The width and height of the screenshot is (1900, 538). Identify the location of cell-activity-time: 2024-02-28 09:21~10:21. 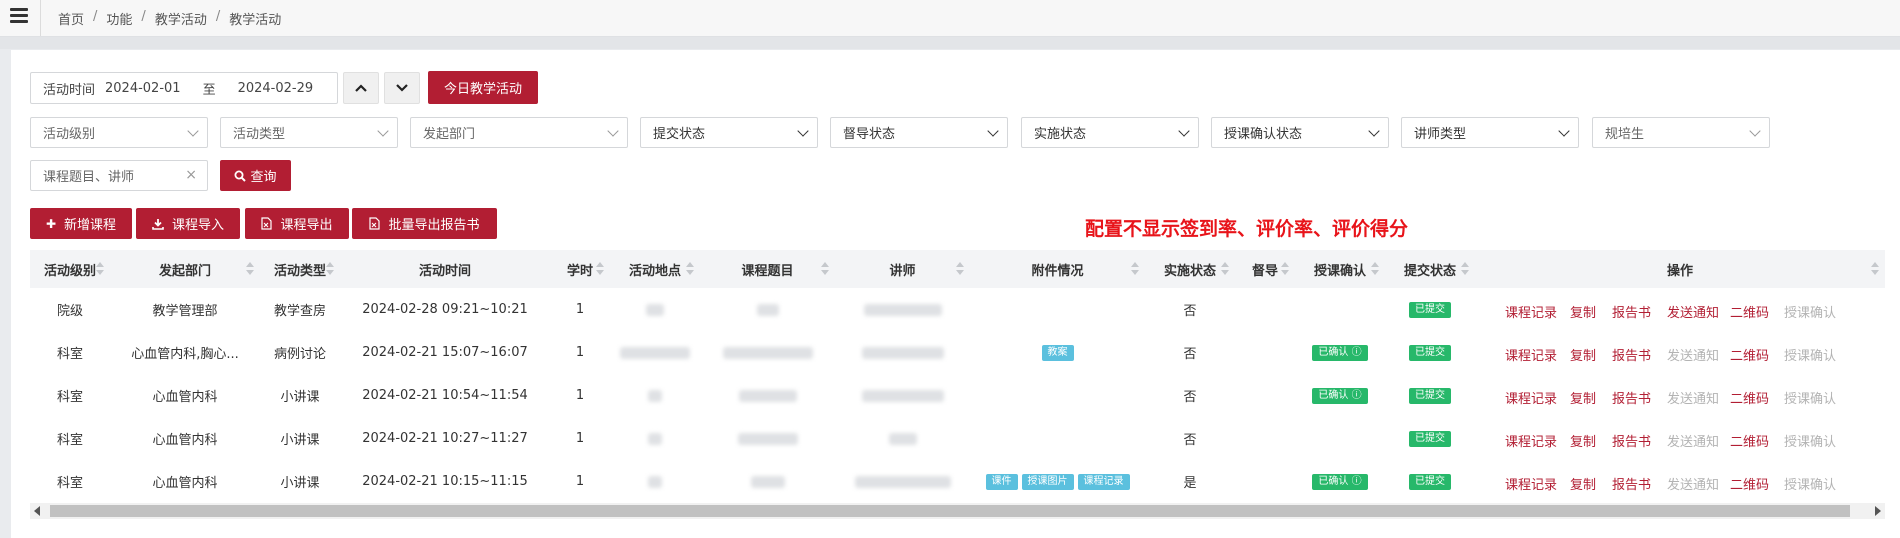
(445, 309).